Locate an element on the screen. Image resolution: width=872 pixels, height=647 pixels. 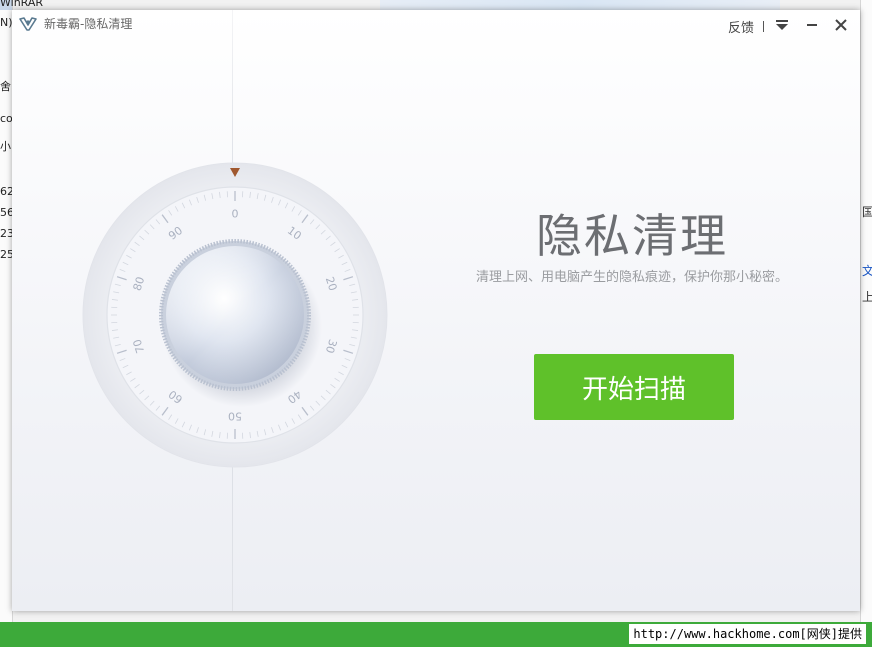
knob-sheen is located at coordinates (235, 315).